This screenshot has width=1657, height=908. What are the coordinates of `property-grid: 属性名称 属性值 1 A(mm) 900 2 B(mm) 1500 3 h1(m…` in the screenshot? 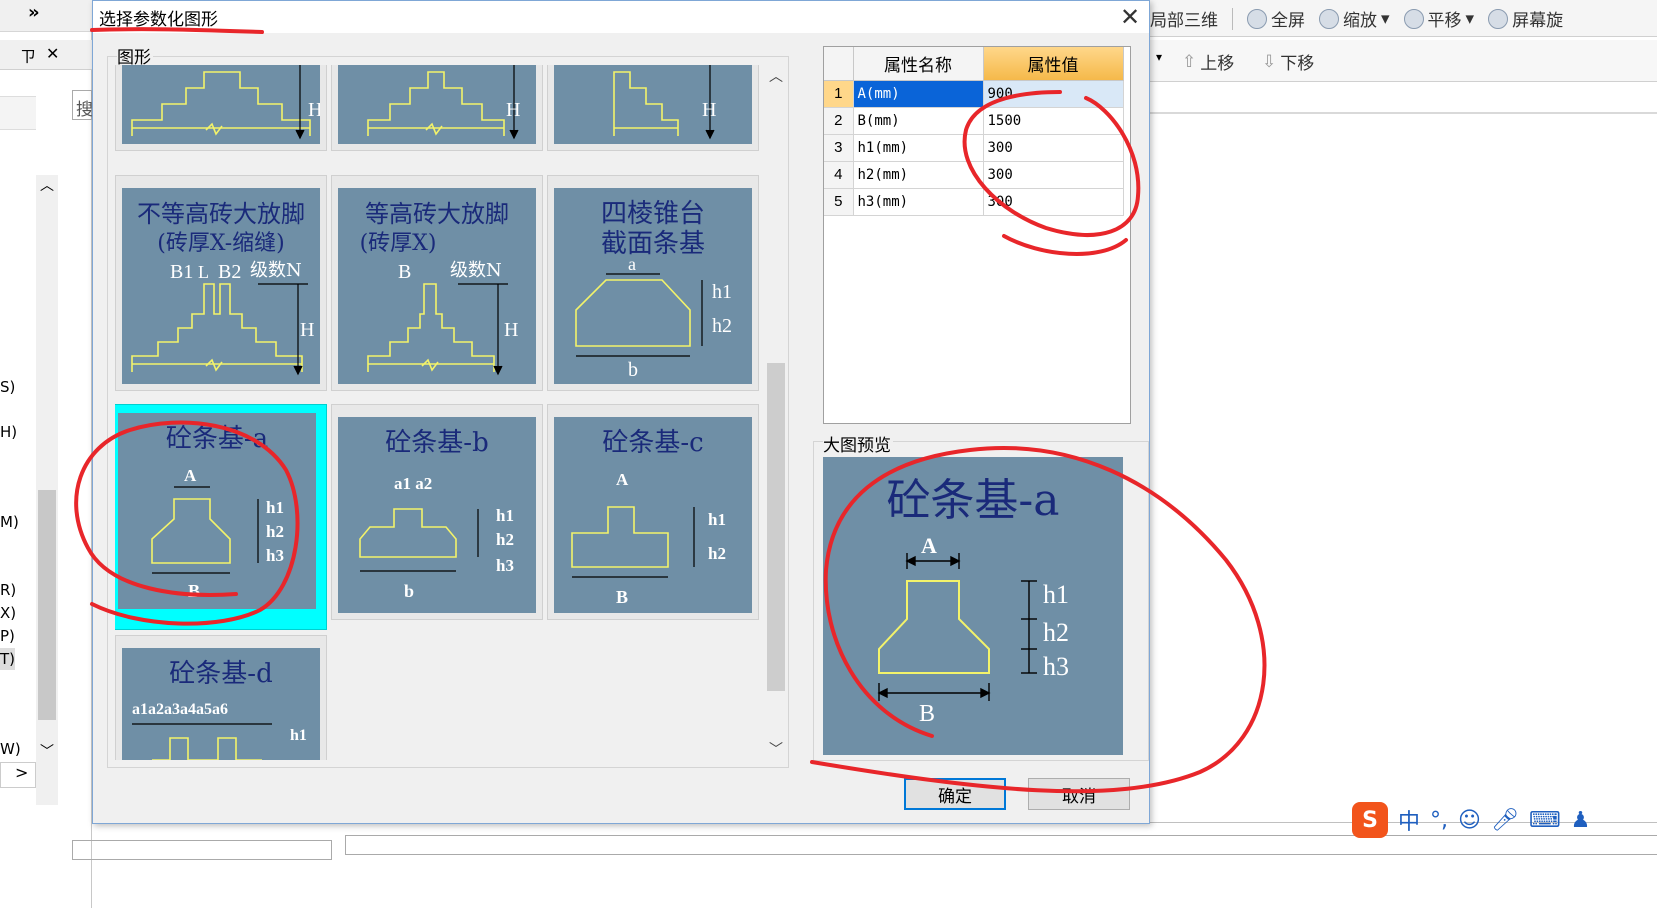 It's located at (977, 235).